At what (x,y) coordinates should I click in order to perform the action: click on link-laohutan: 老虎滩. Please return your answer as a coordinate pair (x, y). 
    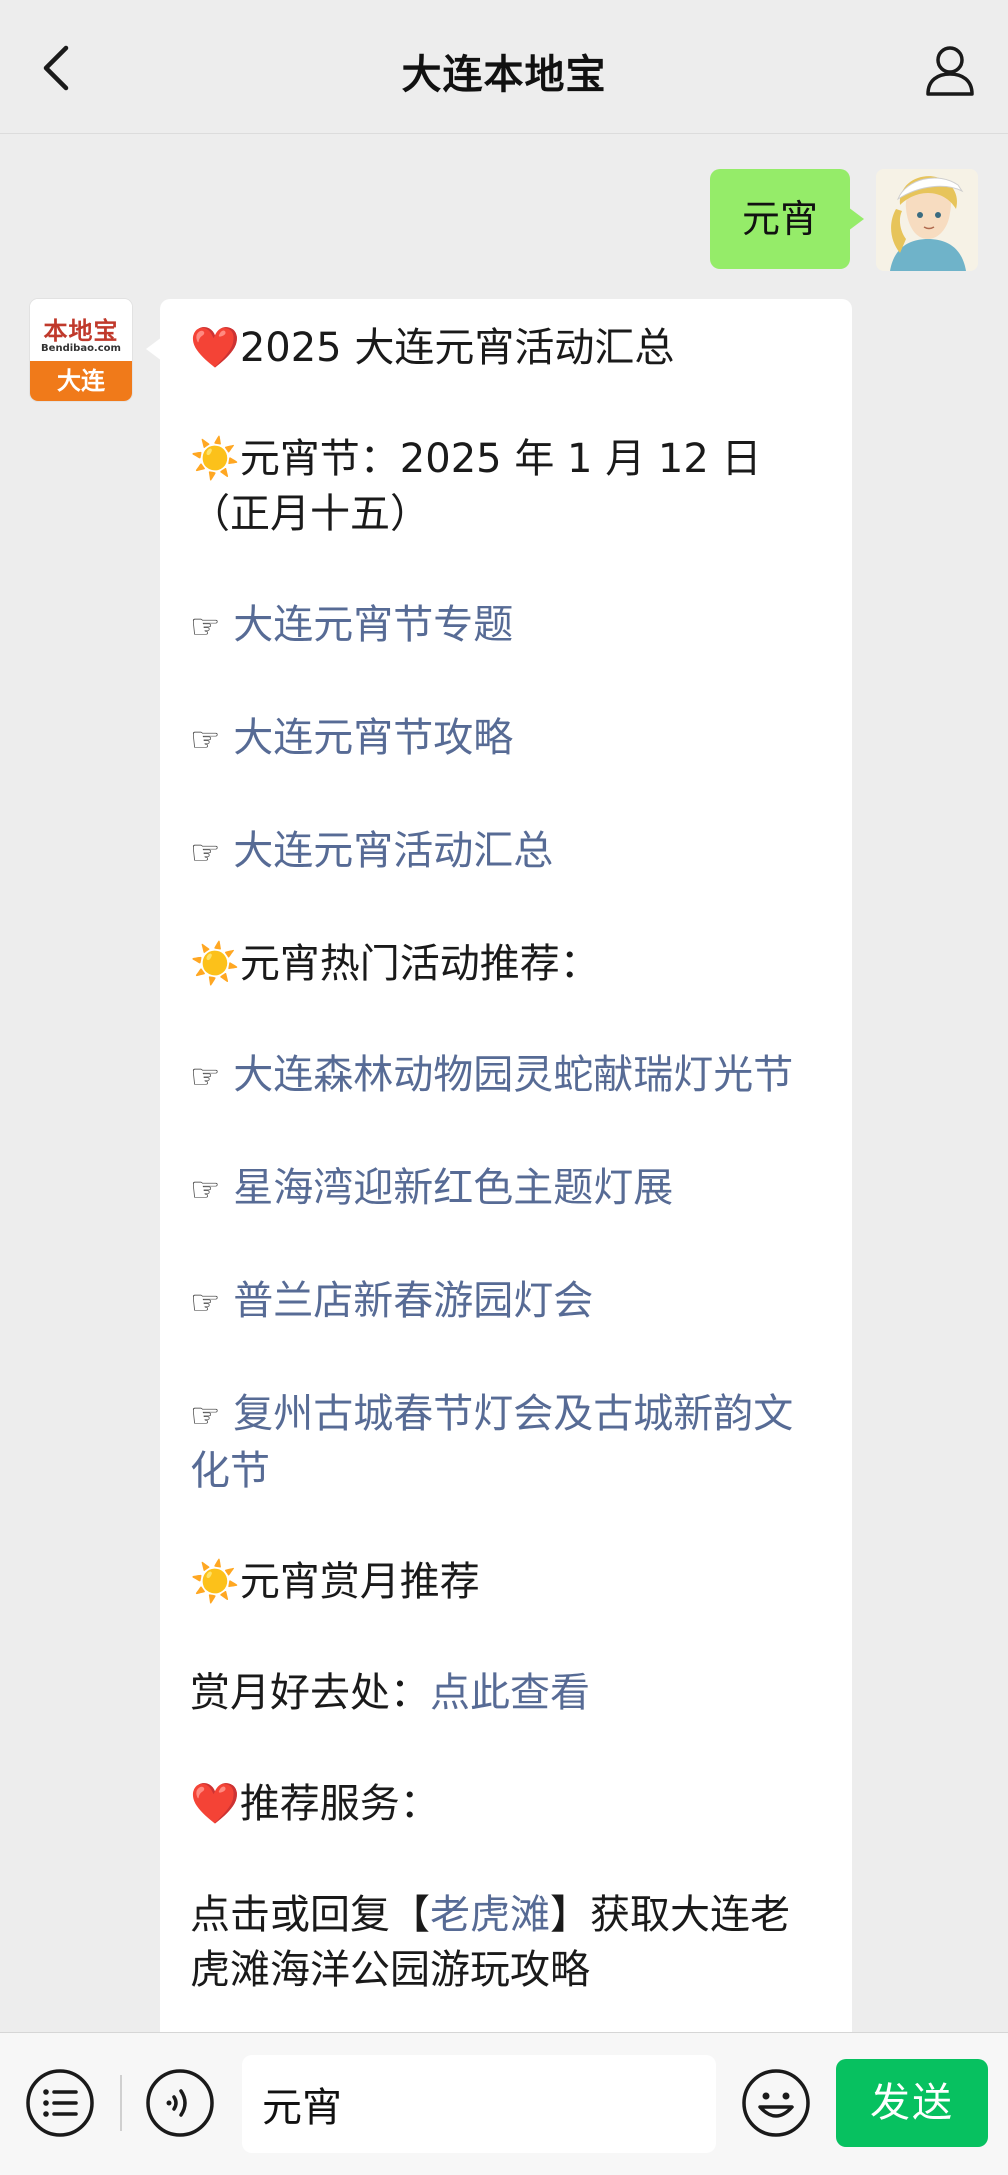
    Looking at the image, I should click on (490, 1915).